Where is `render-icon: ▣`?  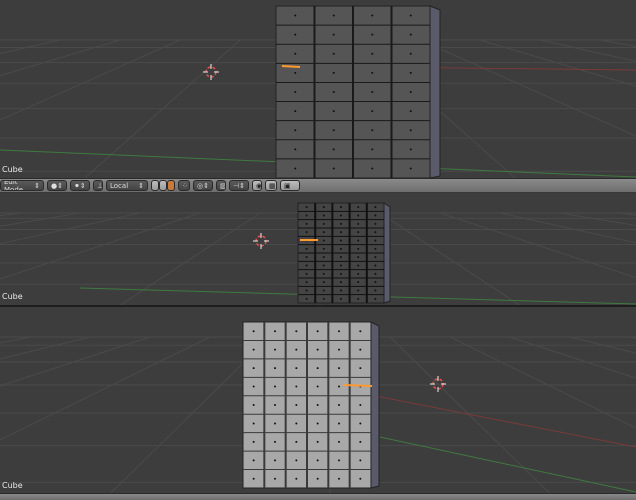 render-icon: ▣ is located at coordinates (290, 185).